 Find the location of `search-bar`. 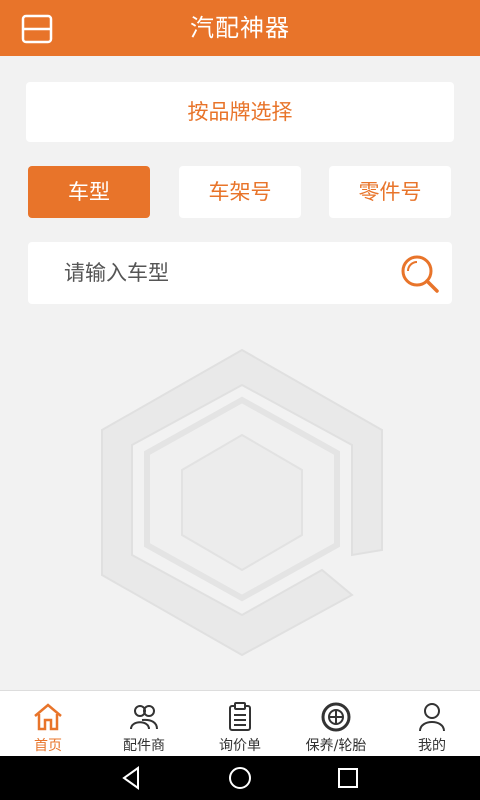

search-bar is located at coordinates (240, 273).